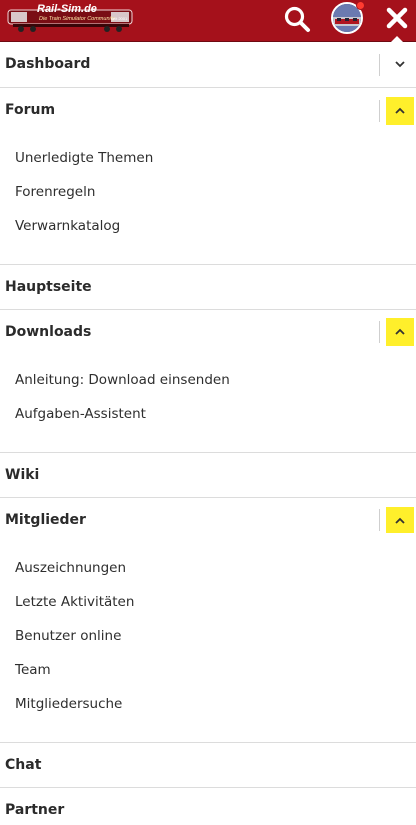  Describe the element at coordinates (84, 158) in the screenshot. I see `submenu-item-unerledigte-themen: Unerledigte Themen` at that location.